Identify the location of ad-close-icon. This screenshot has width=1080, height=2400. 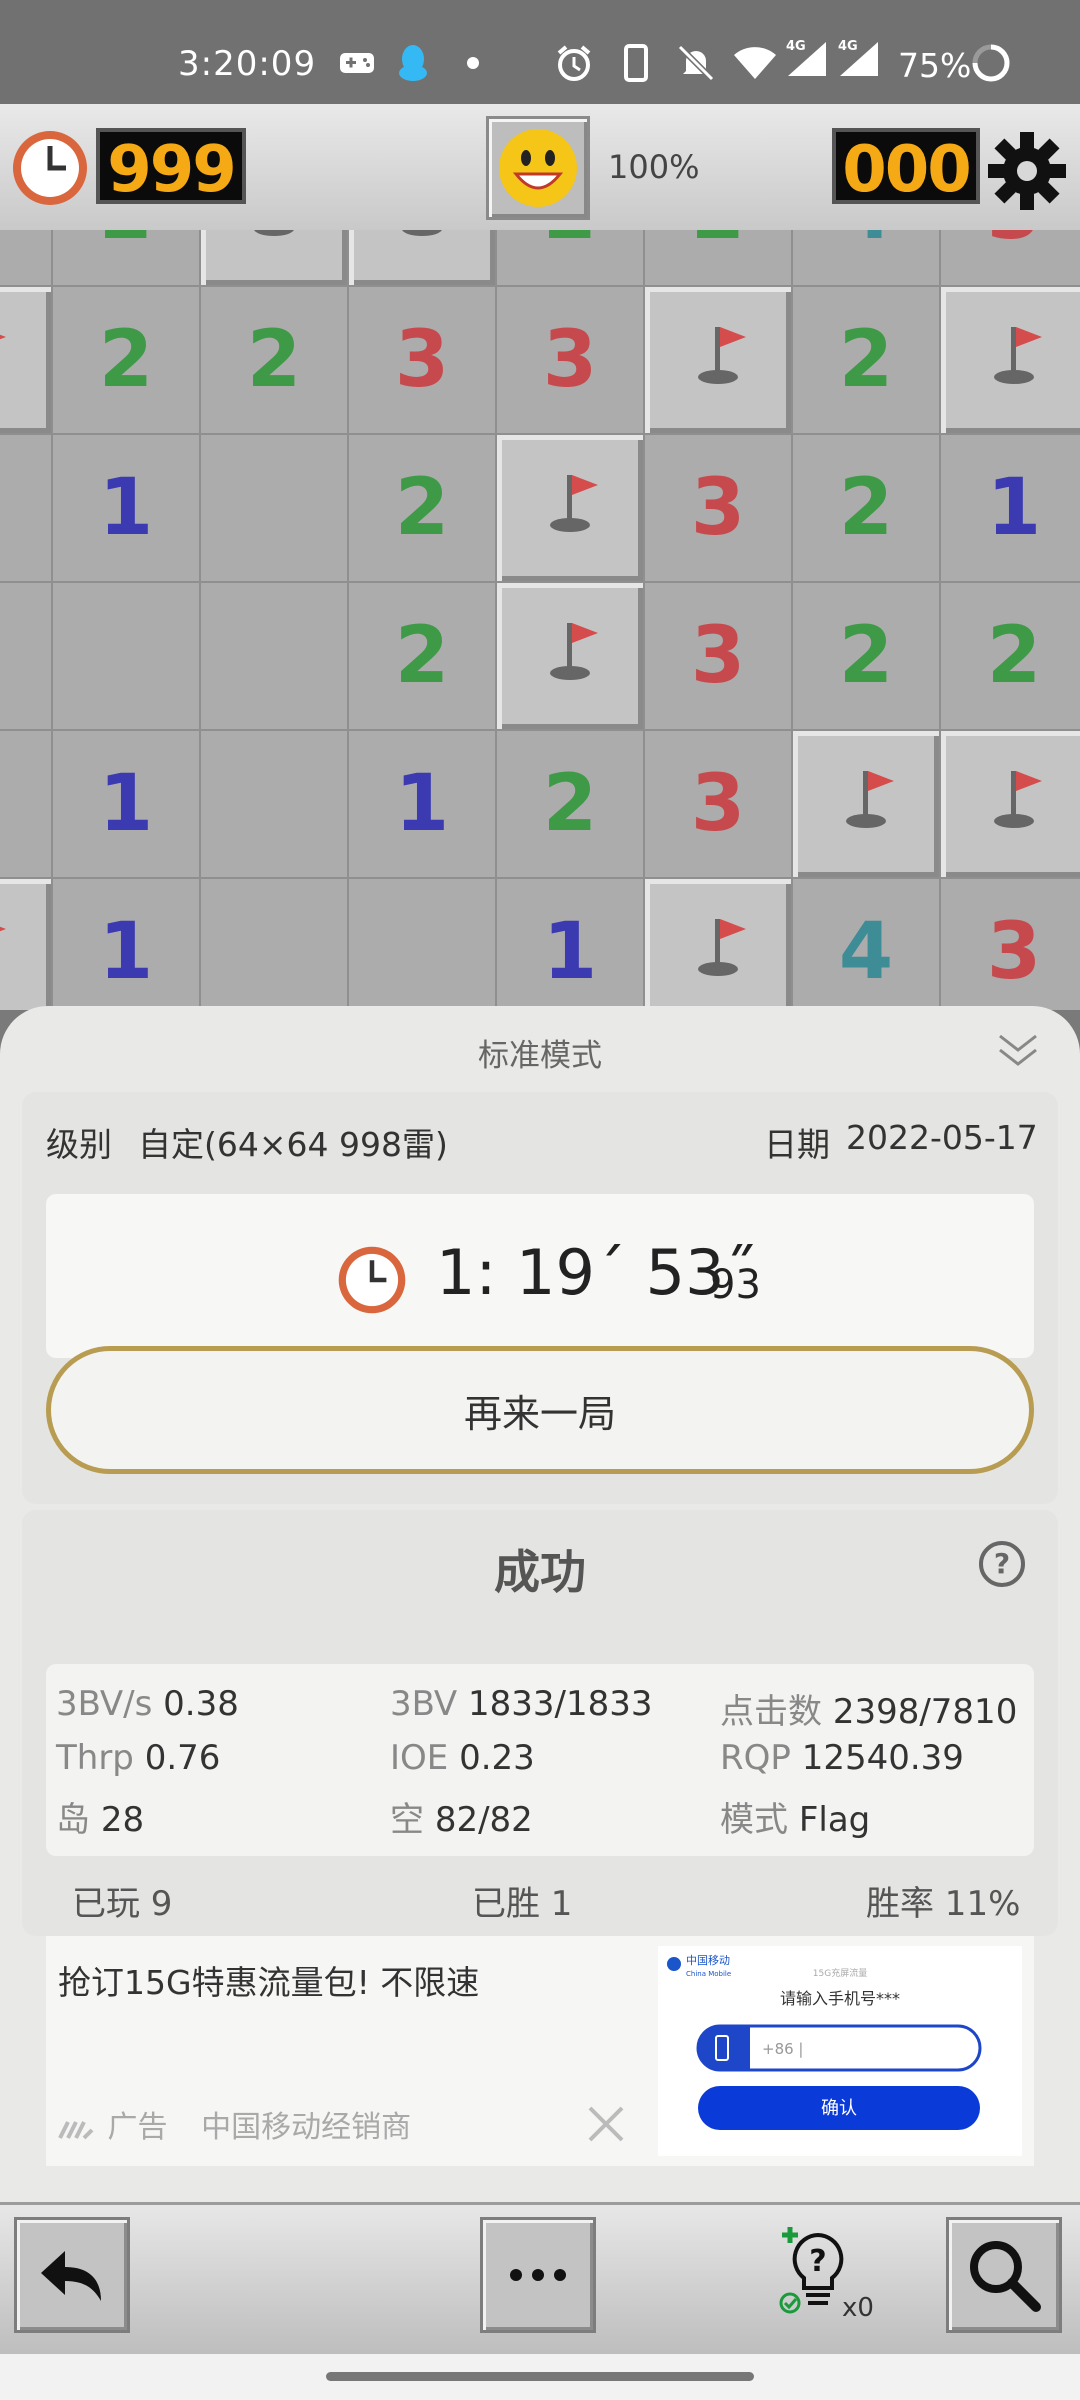
(606, 2124).